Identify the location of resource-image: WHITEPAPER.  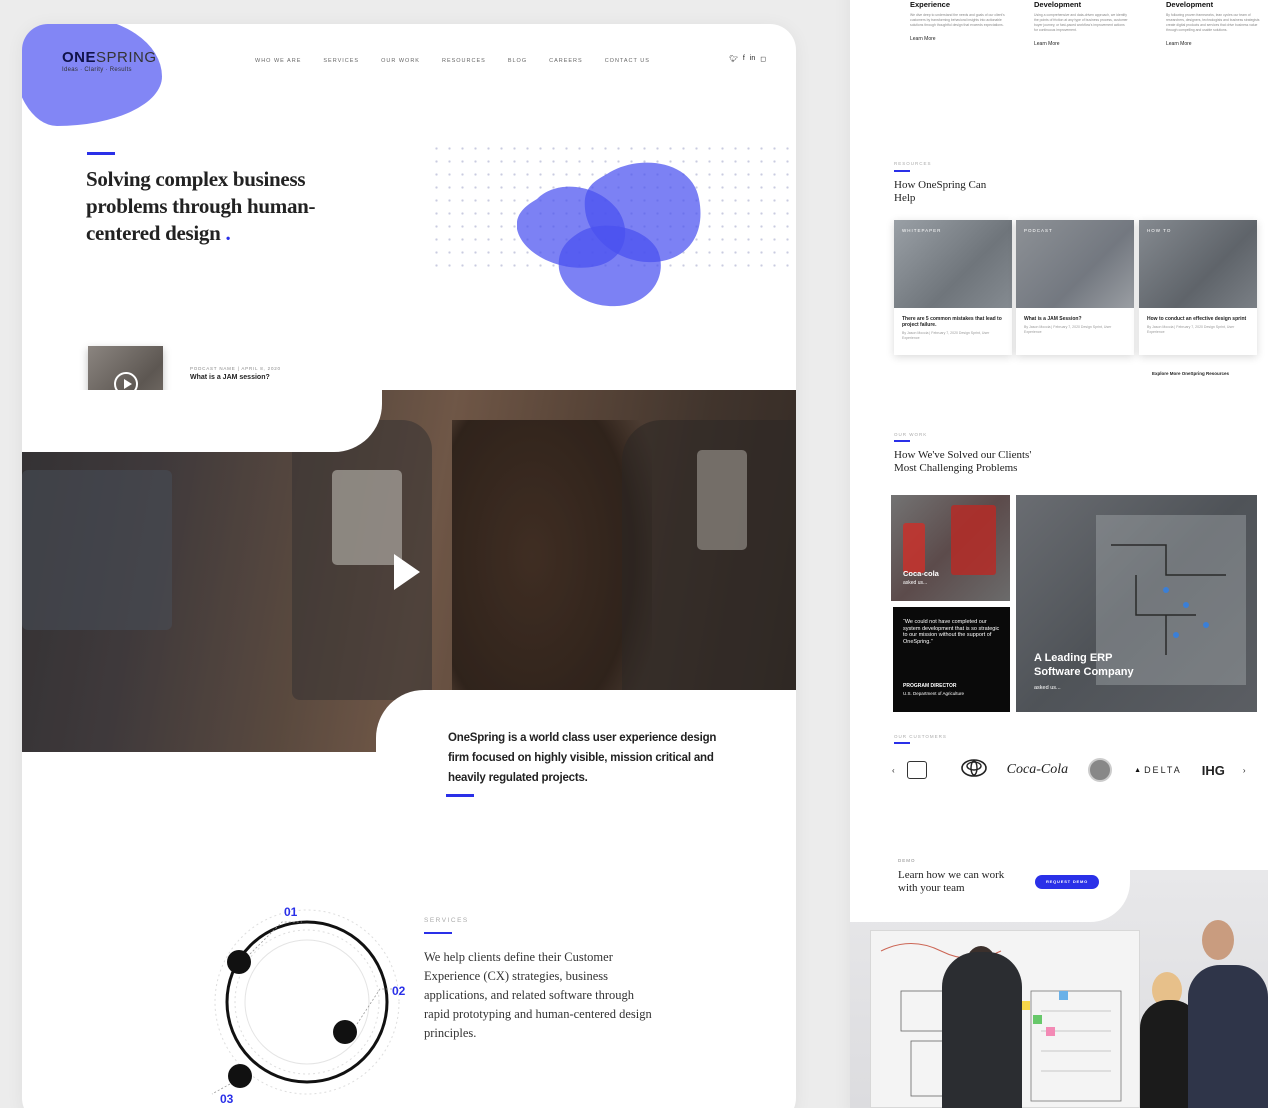
(953, 264).